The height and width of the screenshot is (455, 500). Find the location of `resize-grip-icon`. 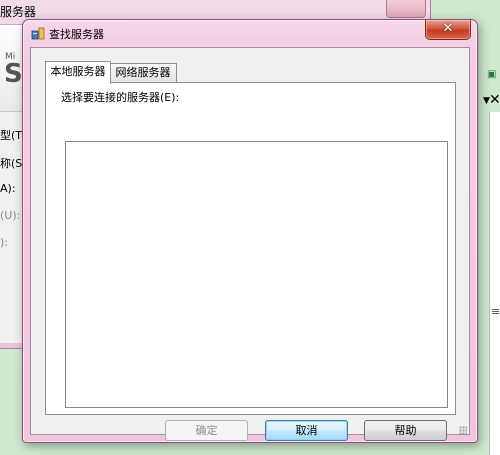

resize-grip-icon is located at coordinates (463, 430).